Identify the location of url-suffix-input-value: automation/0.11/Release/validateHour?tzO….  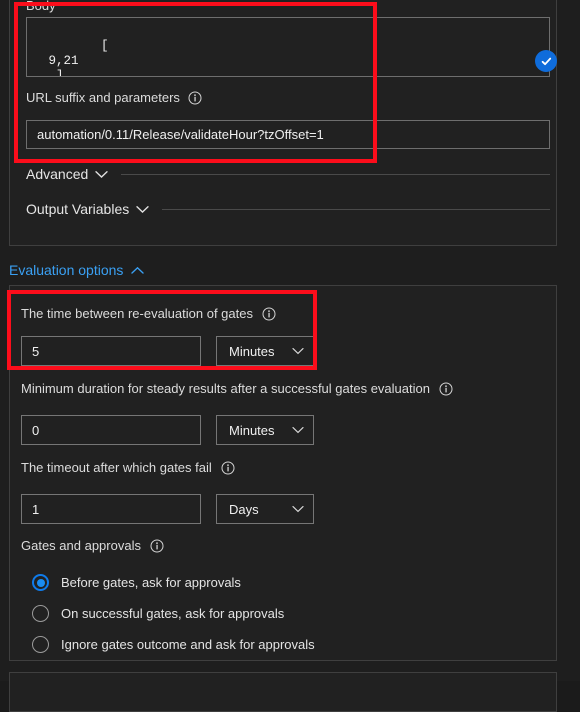
(180, 134).